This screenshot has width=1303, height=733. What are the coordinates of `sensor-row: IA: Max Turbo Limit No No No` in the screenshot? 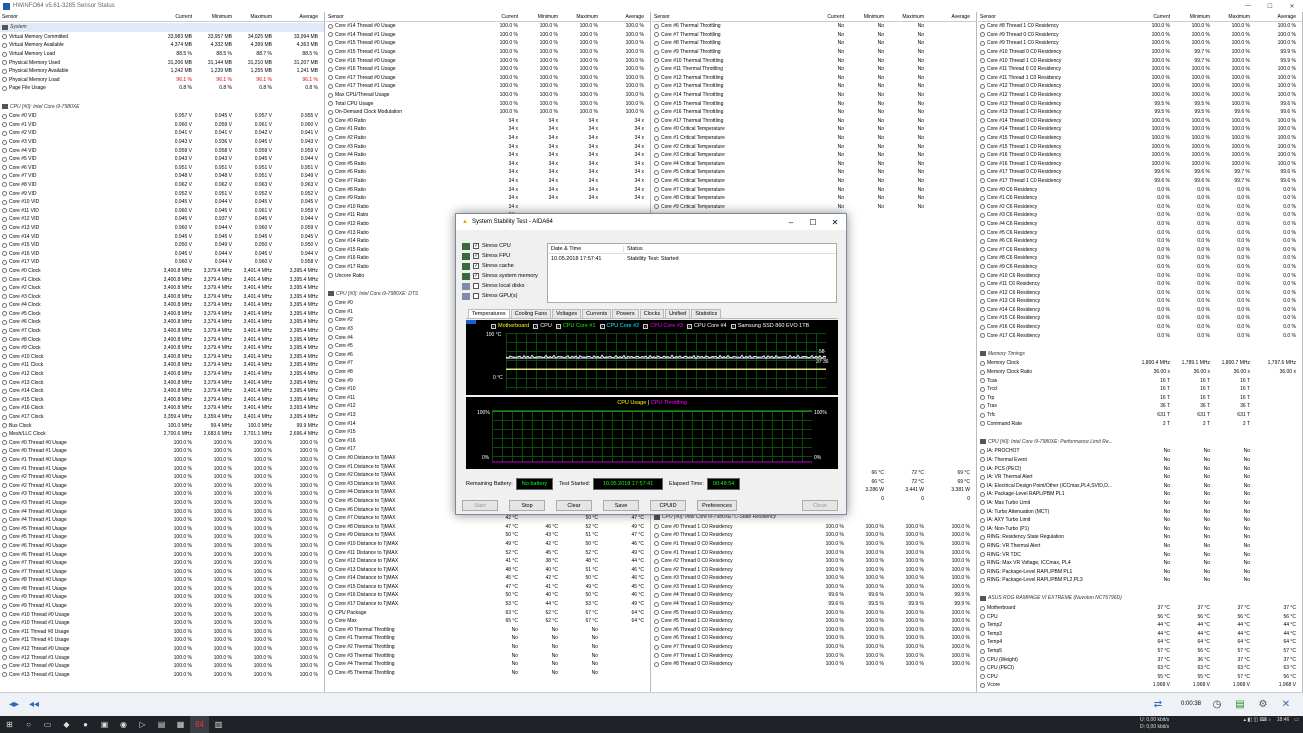 It's located at (1140, 503).